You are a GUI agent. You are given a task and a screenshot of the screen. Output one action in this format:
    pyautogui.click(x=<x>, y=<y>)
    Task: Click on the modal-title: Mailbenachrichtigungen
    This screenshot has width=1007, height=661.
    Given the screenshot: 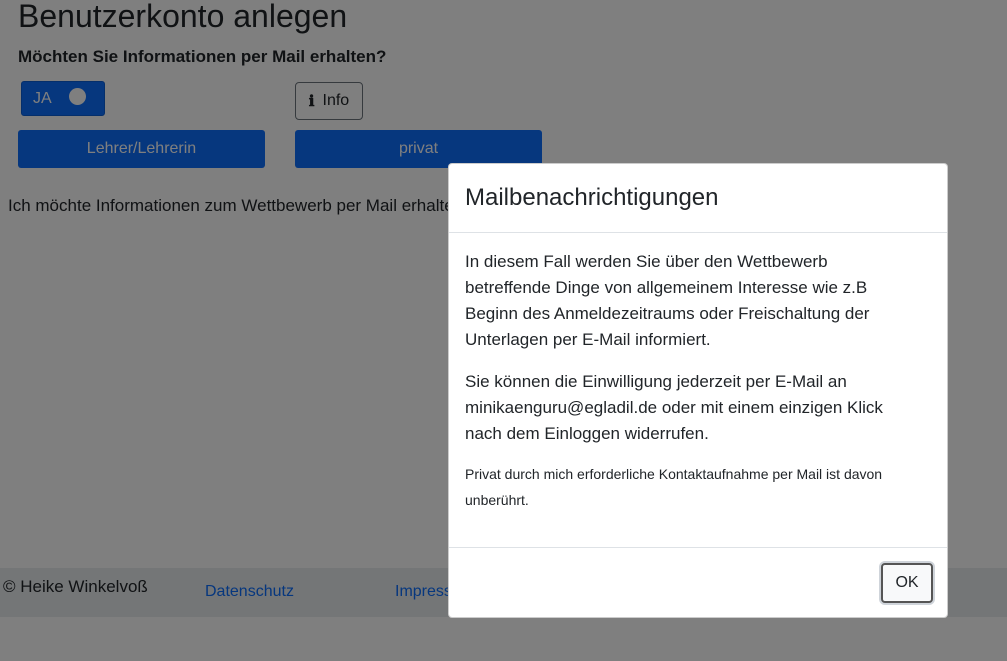 What is the action you would take?
    pyautogui.click(x=592, y=197)
    